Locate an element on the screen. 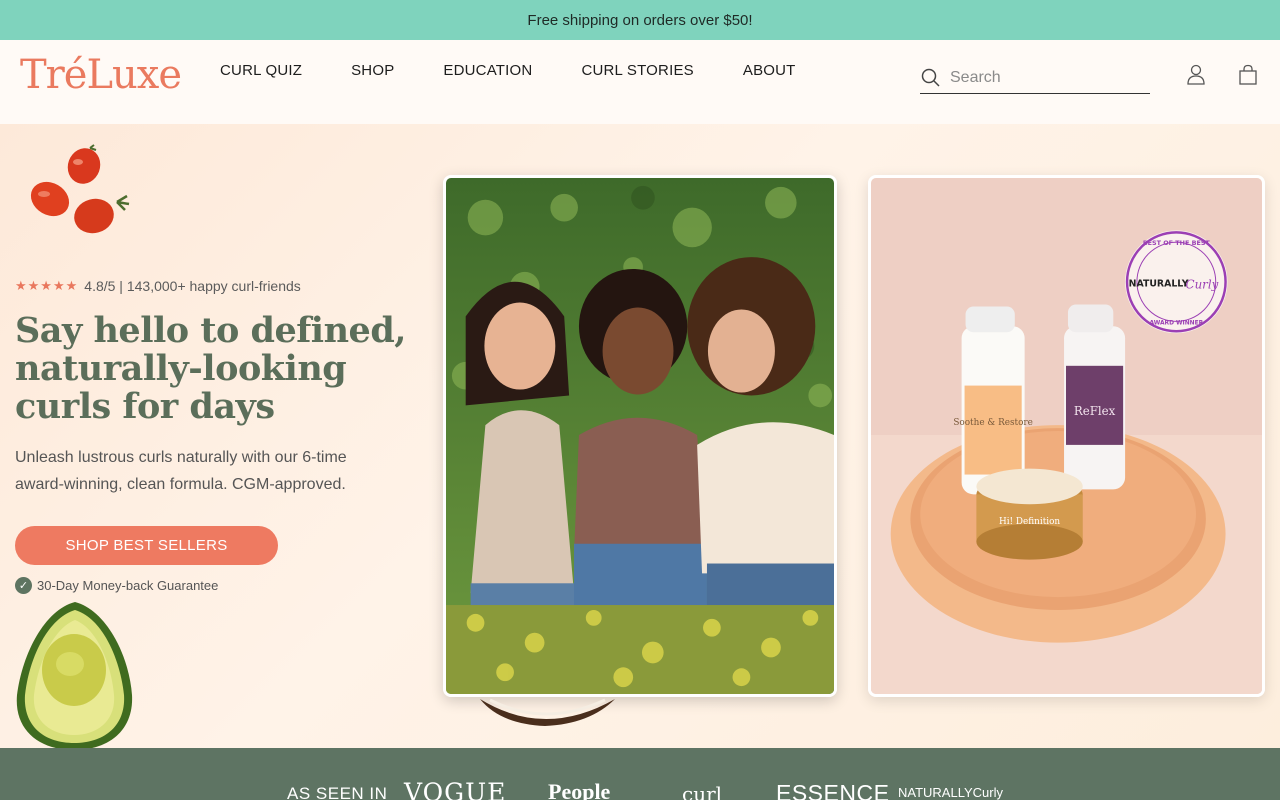 Image resolution: width=1280 pixels, height=800 pixels. badge-bottom-text: AWARD WINNER is located at coordinates (1176, 323).